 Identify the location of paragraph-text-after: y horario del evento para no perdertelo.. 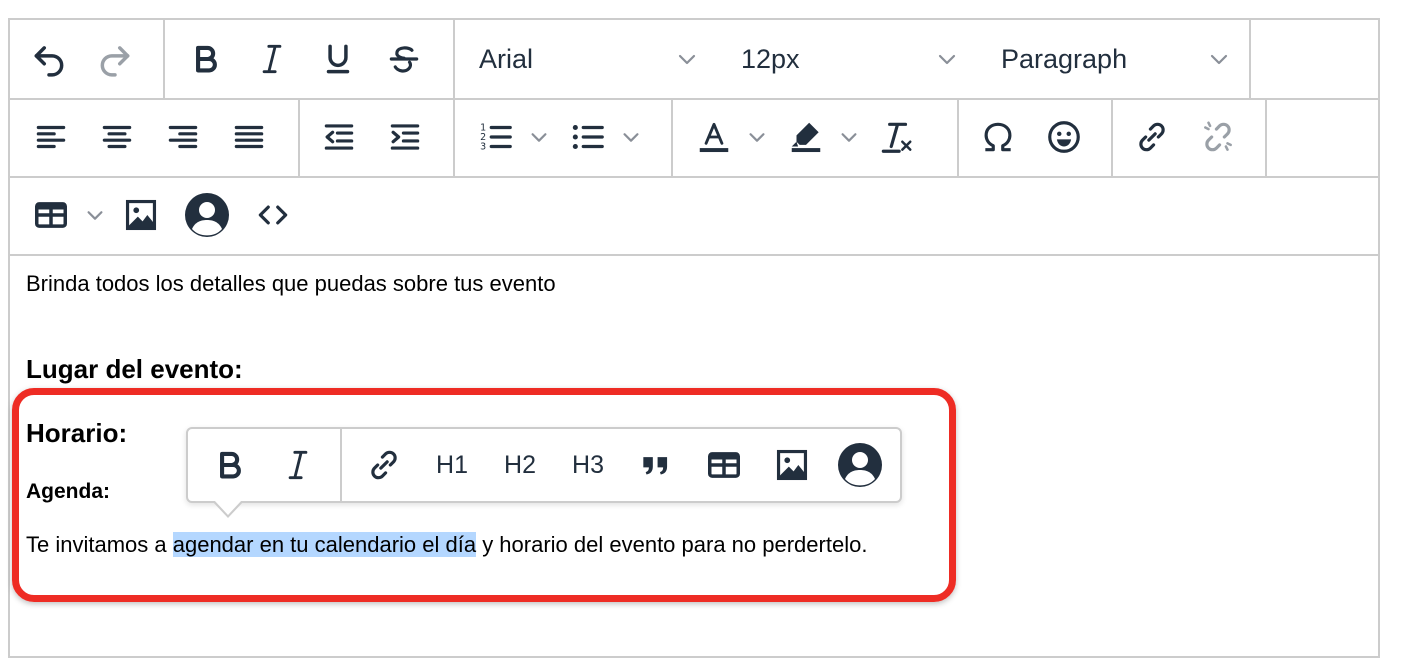
(672, 544).